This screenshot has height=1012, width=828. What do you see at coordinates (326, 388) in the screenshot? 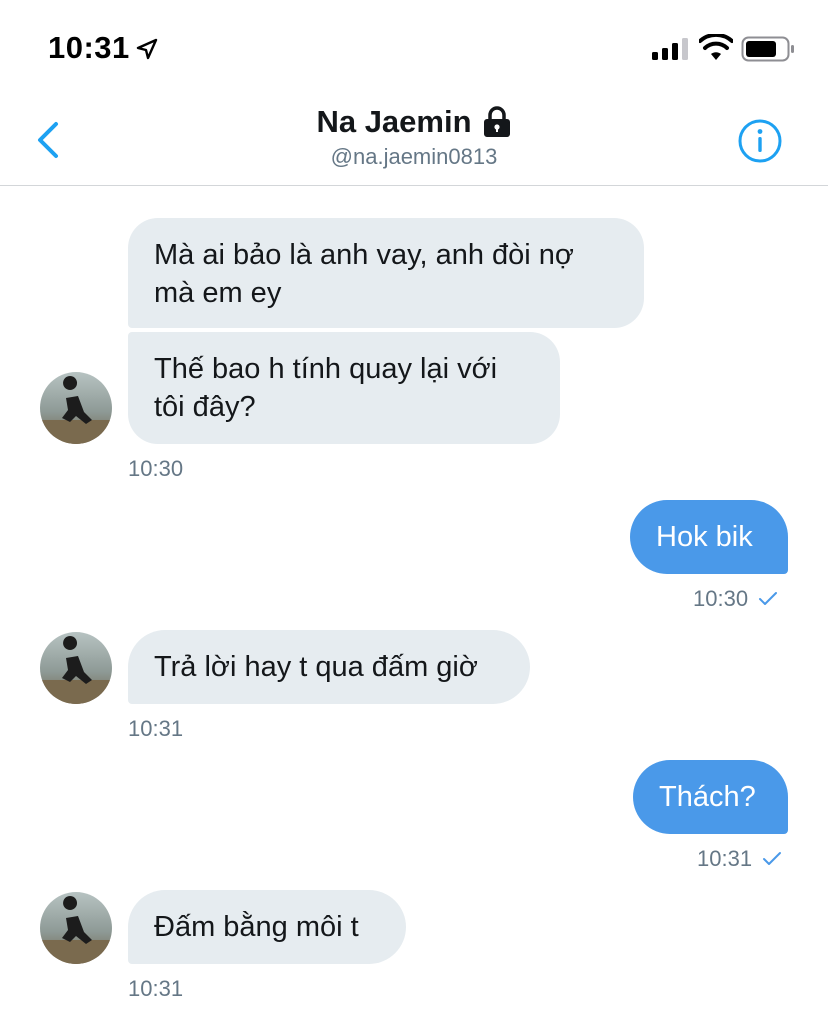
I see `message-text: Thế bao h tính quay lại với tôi đây?` at bounding box center [326, 388].